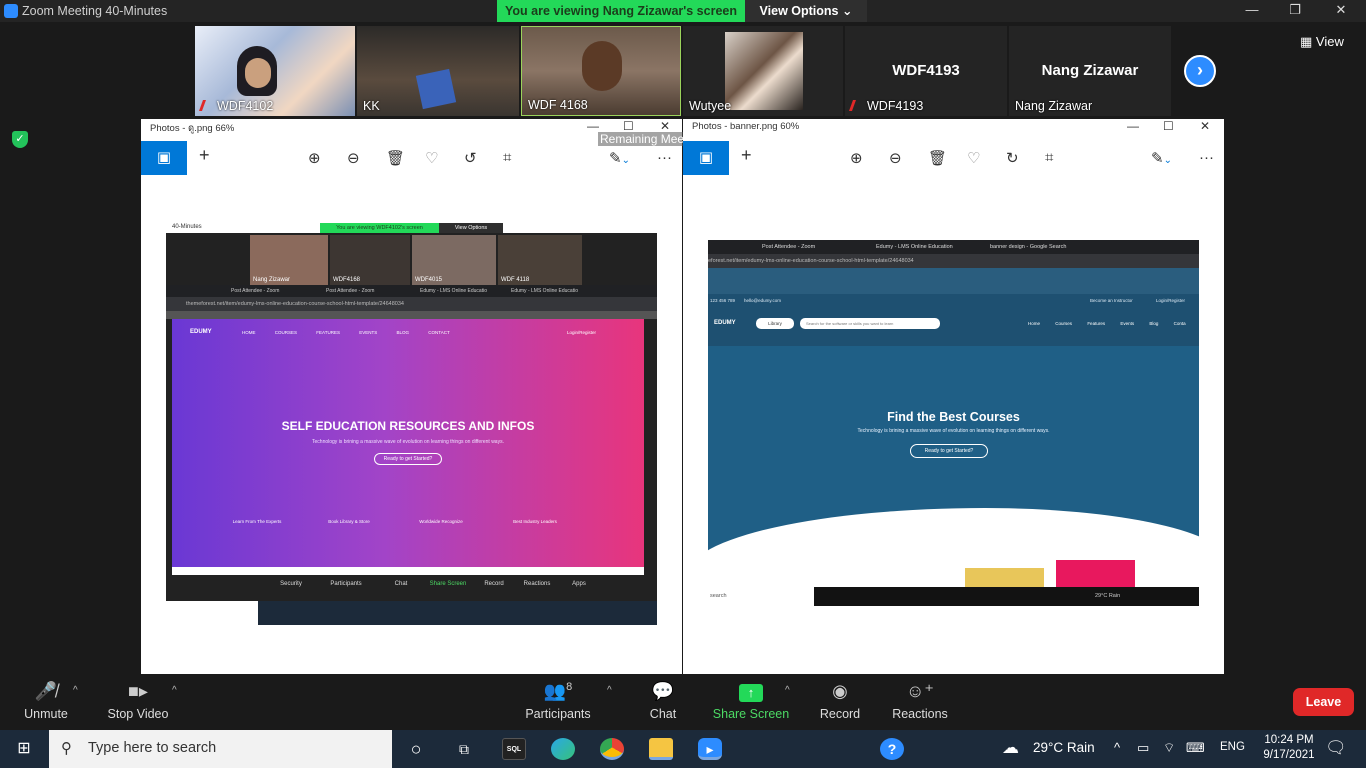  I want to click on participants-options-caret-icon: ^, so click(609, 690).